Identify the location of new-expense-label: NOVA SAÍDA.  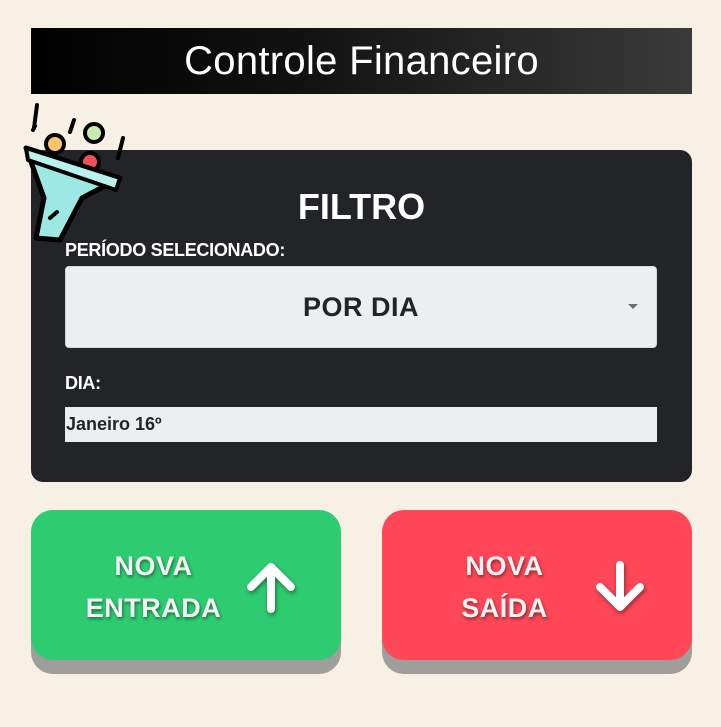
(504, 587).